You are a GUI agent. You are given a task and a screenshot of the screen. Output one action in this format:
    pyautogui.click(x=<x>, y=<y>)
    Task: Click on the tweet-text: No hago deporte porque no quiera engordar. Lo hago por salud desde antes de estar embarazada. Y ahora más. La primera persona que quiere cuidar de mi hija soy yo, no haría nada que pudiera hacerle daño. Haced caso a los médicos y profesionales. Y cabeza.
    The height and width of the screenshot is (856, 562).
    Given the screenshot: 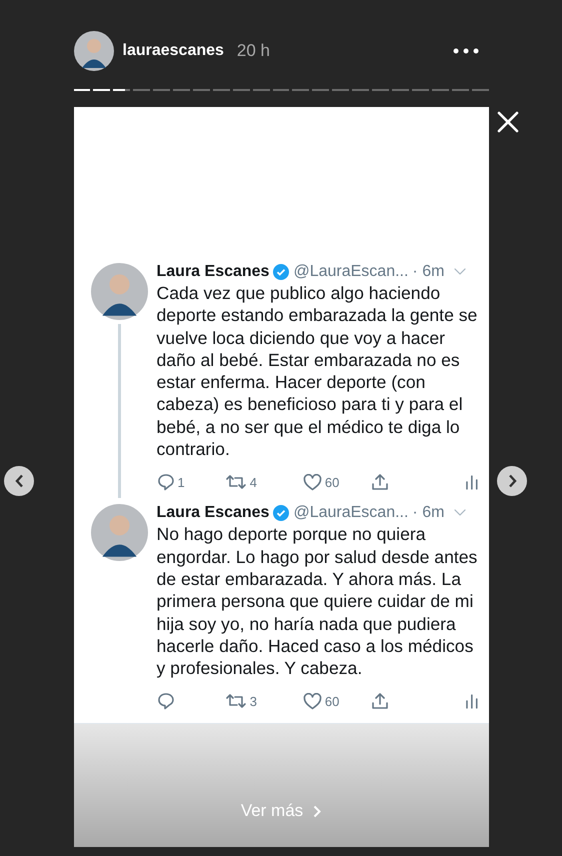 What is the action you would take?
    pyautogui.click(x=317, y=601)
    